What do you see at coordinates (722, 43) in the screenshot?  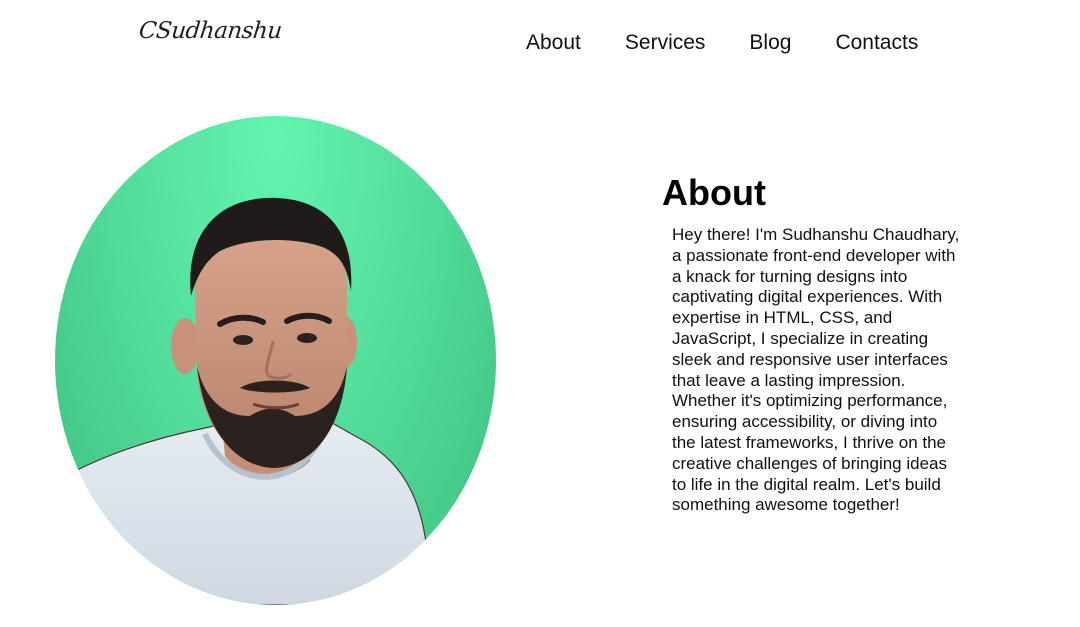 I see `main-nav: About Services Blog Contacts` at bounding box center [722, 43].